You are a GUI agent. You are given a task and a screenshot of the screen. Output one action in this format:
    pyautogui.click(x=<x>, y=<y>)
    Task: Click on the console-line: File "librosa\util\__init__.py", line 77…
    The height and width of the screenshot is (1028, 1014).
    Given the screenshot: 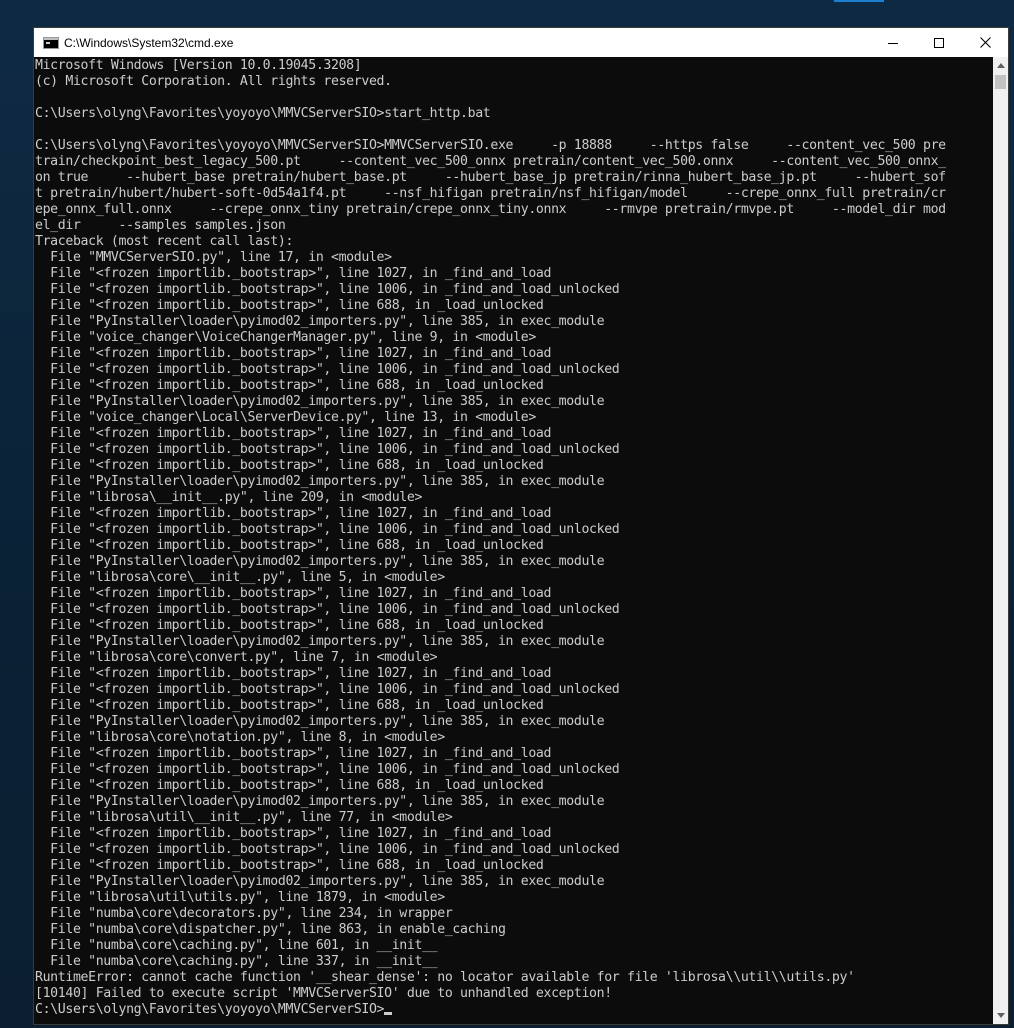 What is the action you would take?
    pyautogui.click(x=244, y=817)
    